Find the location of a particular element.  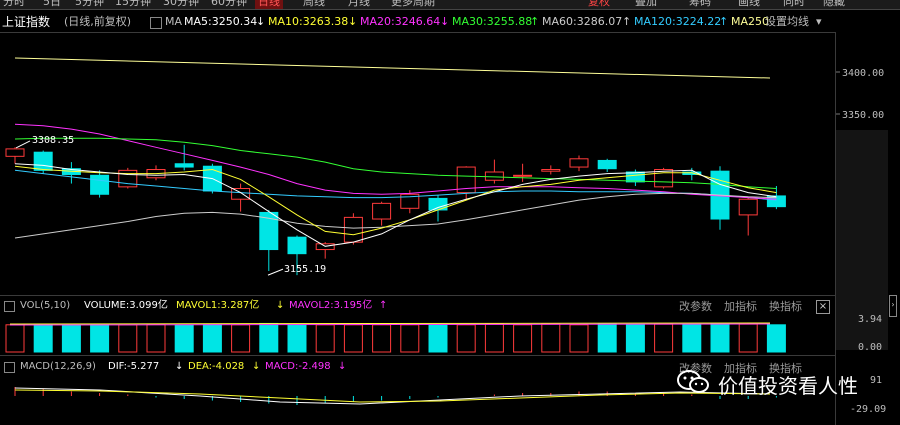

tab-4: 30分钟 is located at coordinates (181, 4).